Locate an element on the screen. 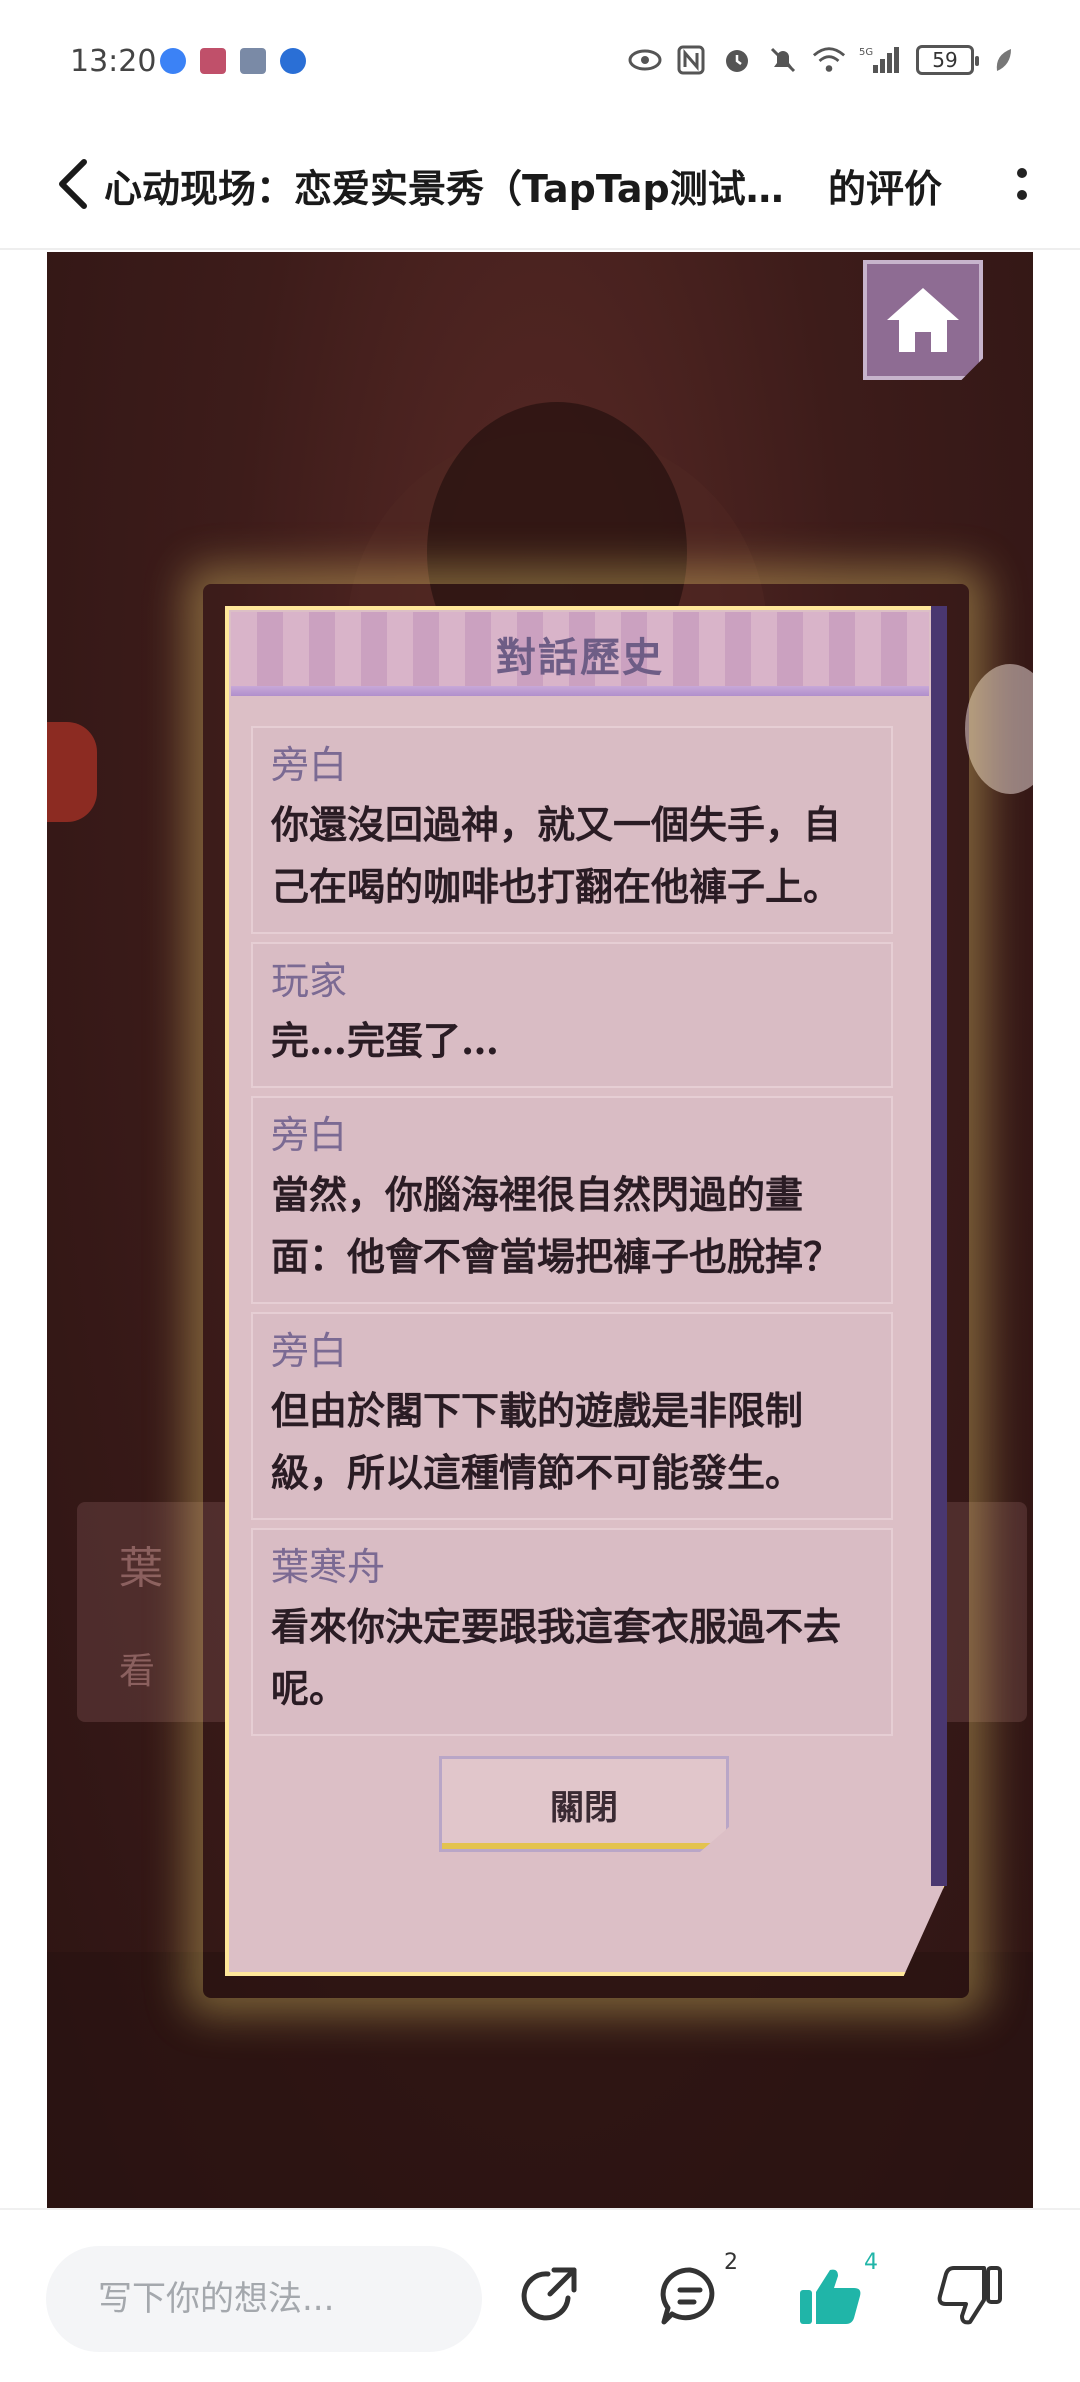  thumbs-up-icon is located at coordinates (830, 2296).